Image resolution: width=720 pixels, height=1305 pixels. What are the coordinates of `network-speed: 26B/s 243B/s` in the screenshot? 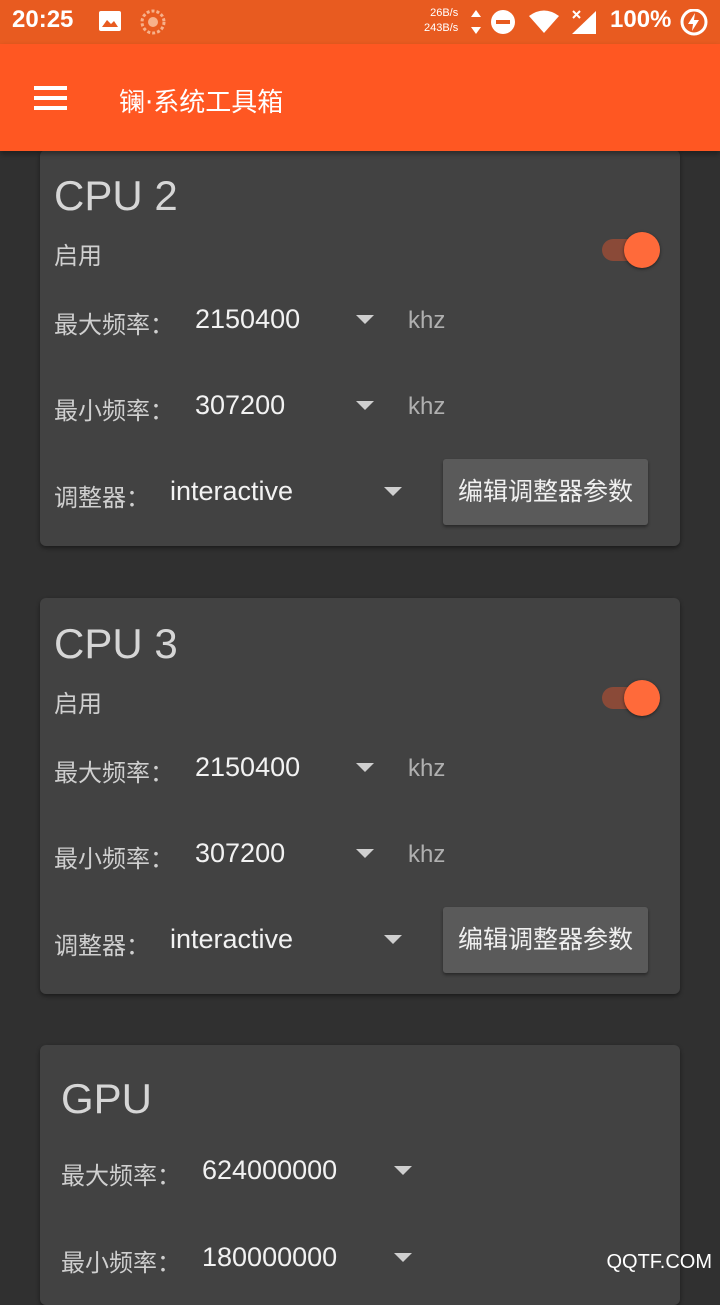 It's located at (441, 21).